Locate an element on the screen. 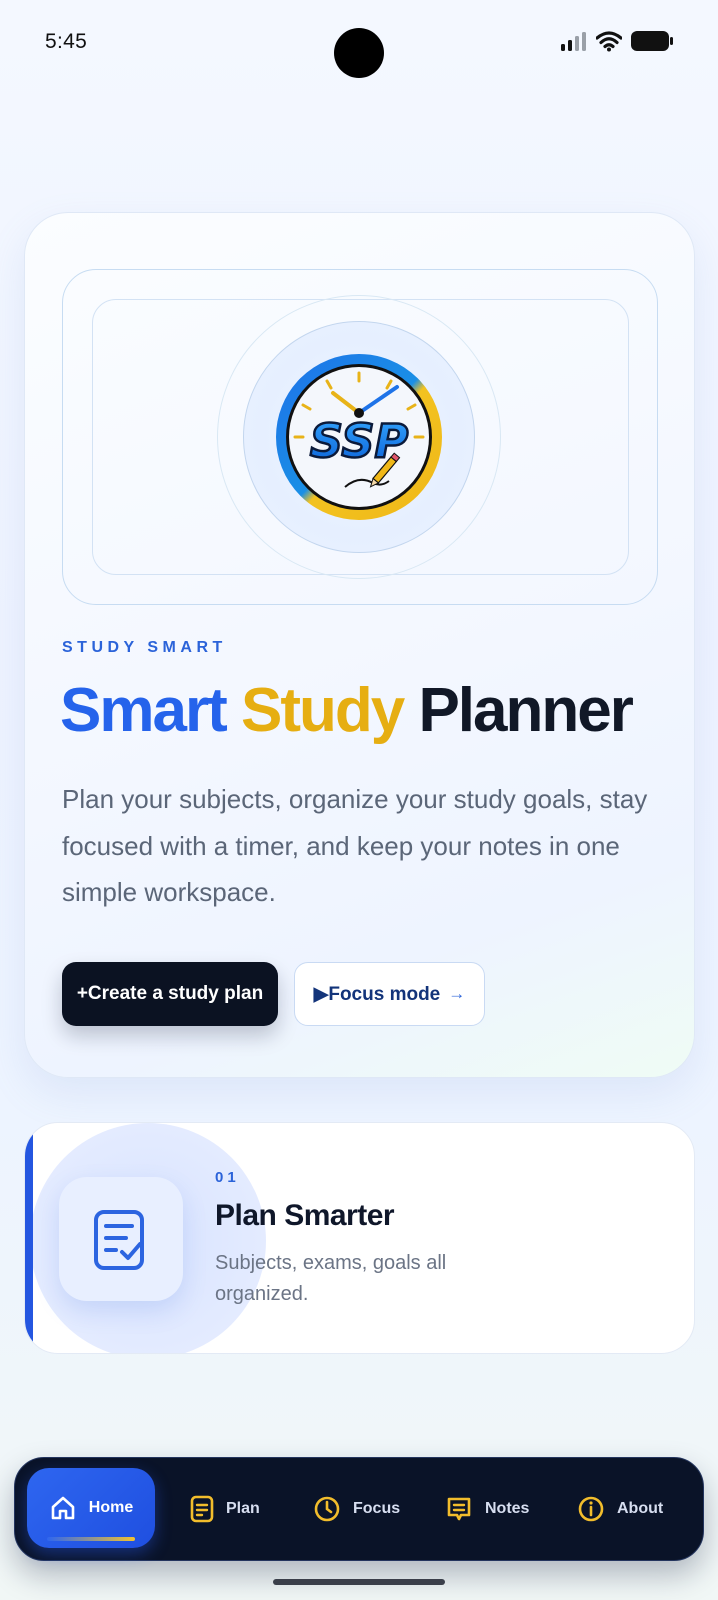 Image resolution: width=718 pixels, height=1600 pixels. document-icon is located at coordinates (202, 1509).